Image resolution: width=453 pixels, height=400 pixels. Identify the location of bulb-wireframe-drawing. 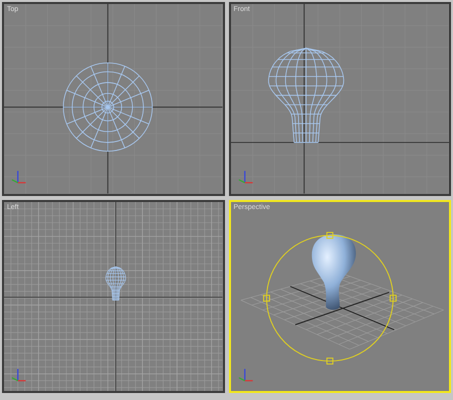
(116, 283).